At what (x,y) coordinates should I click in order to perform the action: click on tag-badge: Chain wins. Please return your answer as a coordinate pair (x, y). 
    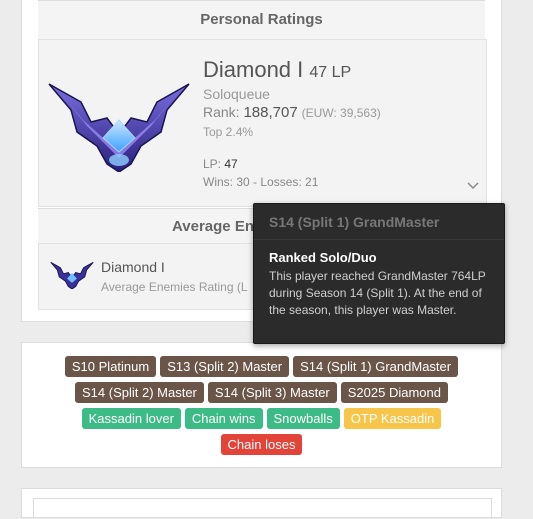
    Looking at the image, I should click on (223, 418).